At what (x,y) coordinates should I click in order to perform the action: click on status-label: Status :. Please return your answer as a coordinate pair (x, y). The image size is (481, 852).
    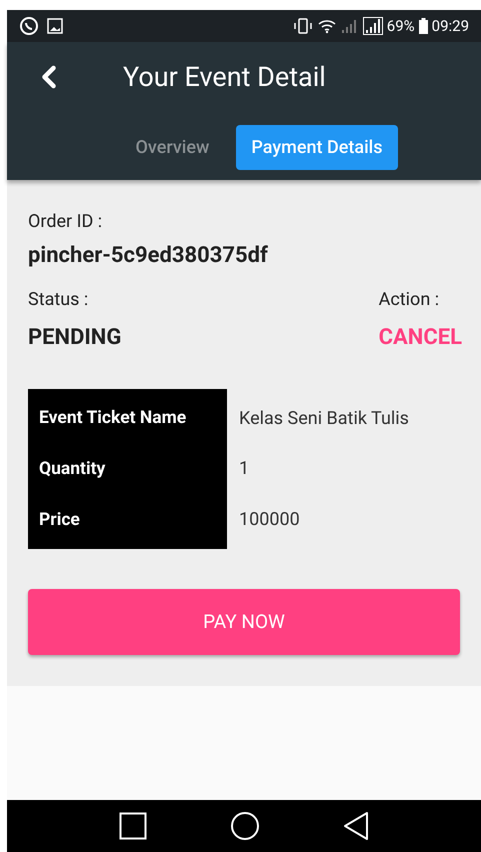
    Looking at the image, I should click on (59, 300).